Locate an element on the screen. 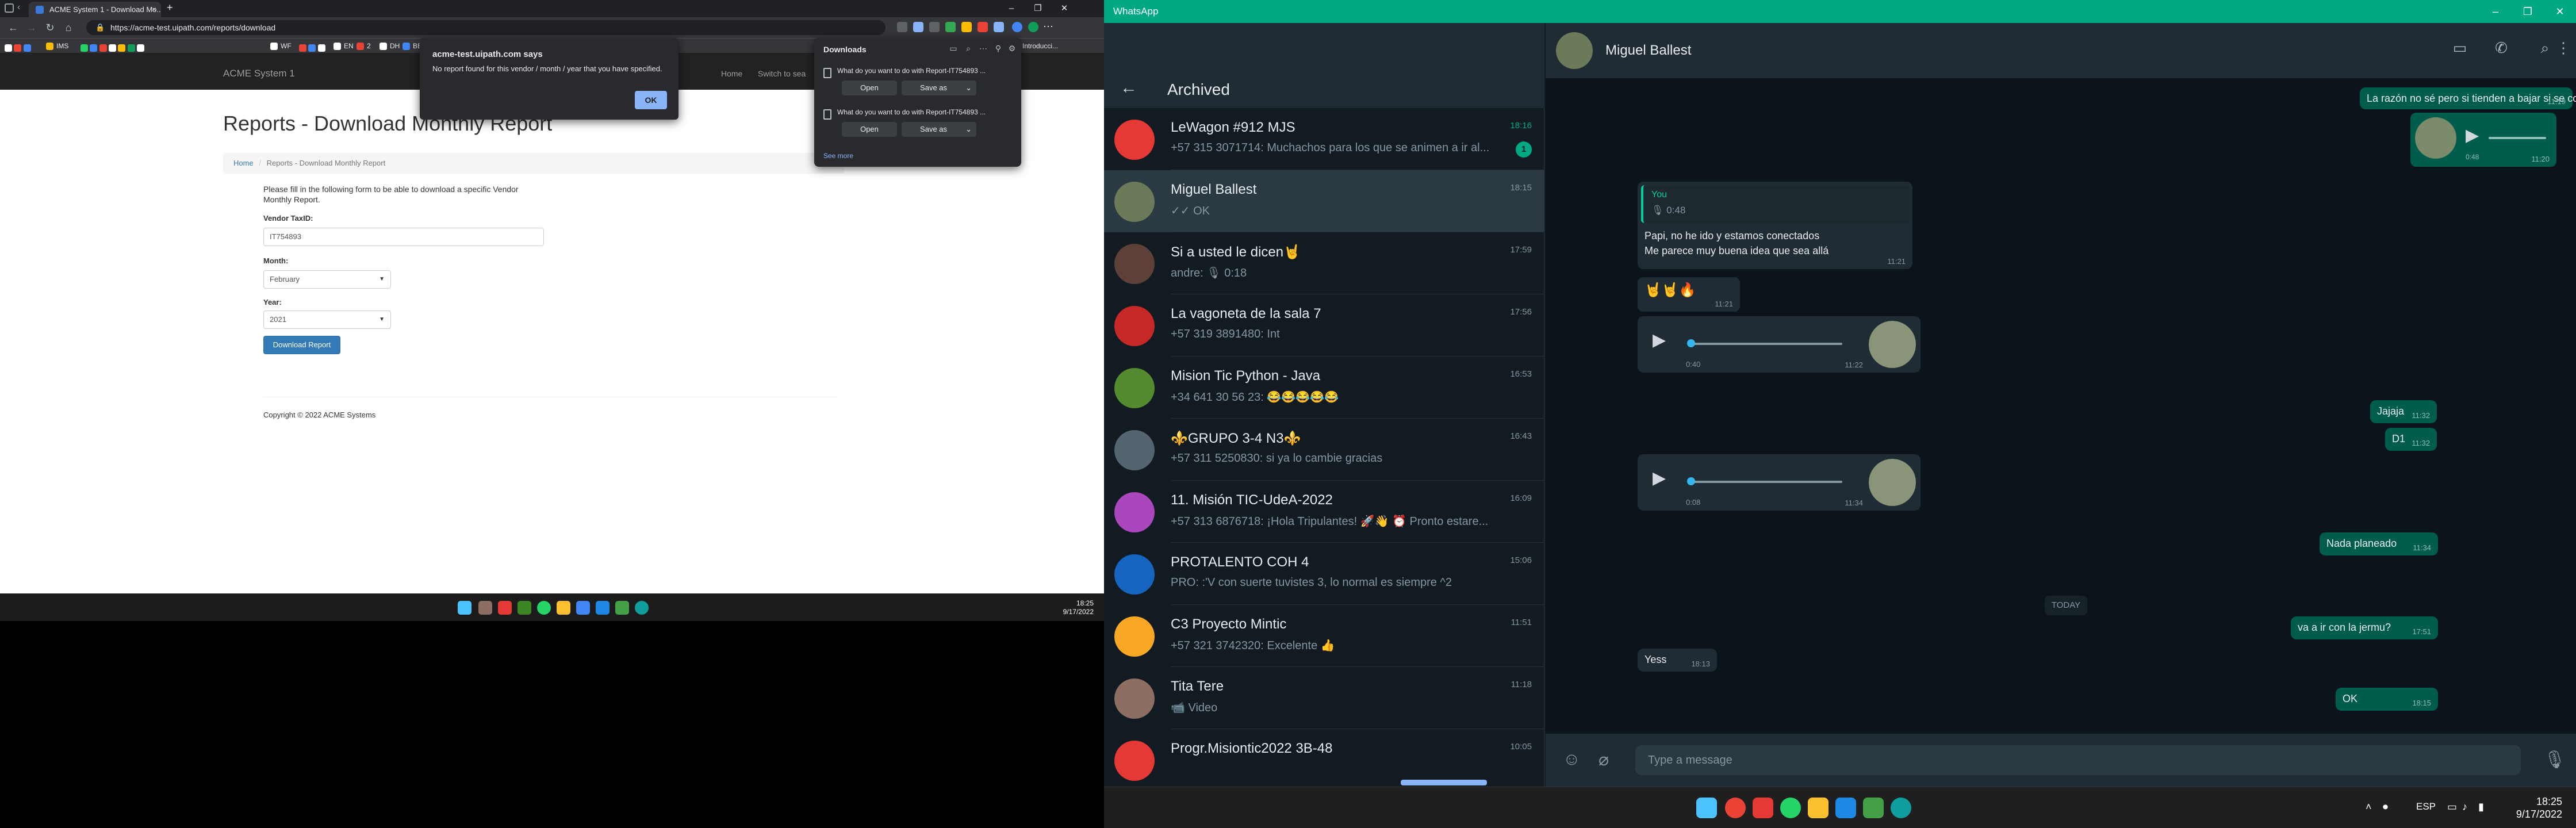 Image resolution: width=2576 pixels, height=828 pixels. acrobat-icon is located at coordinates (505, 608).